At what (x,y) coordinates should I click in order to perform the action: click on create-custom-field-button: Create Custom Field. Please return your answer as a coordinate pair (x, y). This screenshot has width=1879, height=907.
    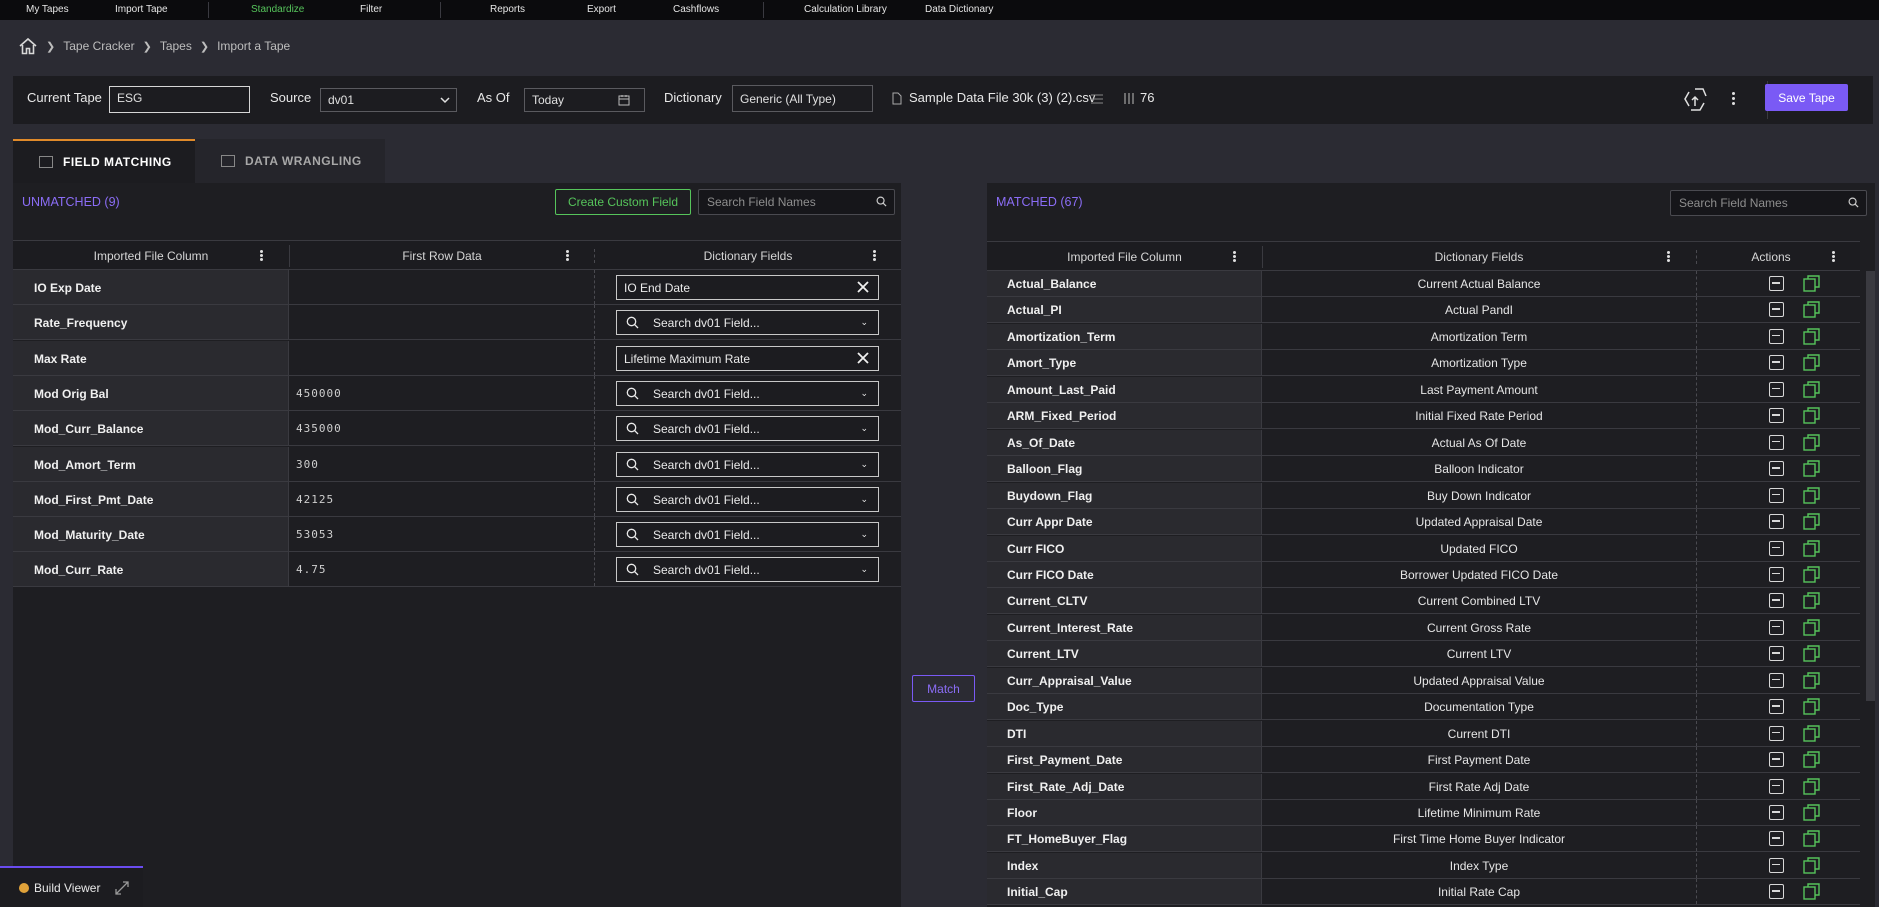
    Looking at the image, I should click on (623, 202).